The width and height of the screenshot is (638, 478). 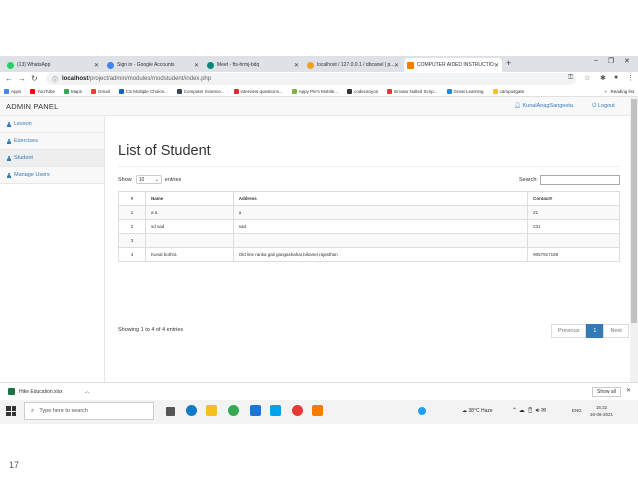 I want to click on taskbar-clock: 15:32 26-06-2021, so click(x=601, y=411).